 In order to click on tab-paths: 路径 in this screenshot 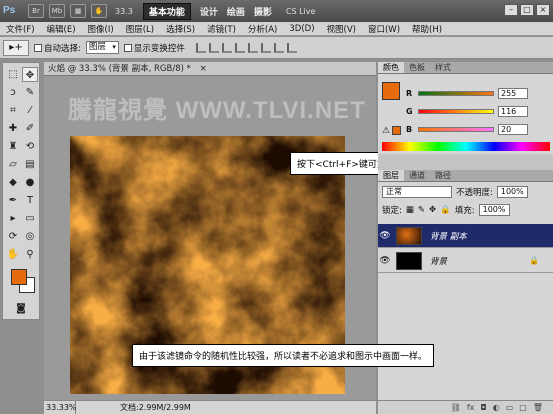, I will do `click(443, 175)`.